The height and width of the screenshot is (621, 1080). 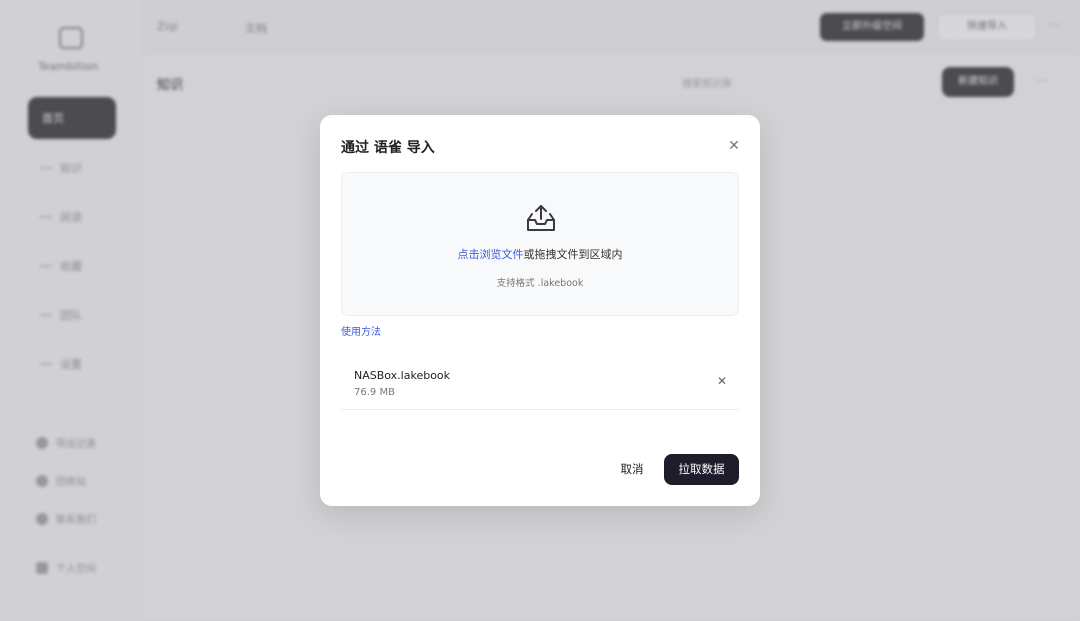 I want to click on upload-tray-icon, so click(x=541, y=218).